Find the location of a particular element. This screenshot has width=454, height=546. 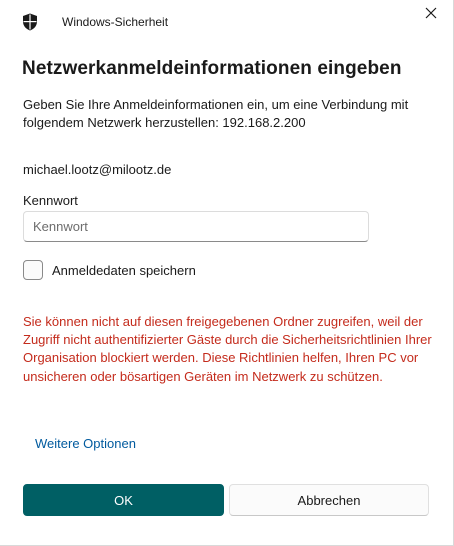

remember-credentials-label: Anmeldedaten speichern is located at coordinates (124, 270).